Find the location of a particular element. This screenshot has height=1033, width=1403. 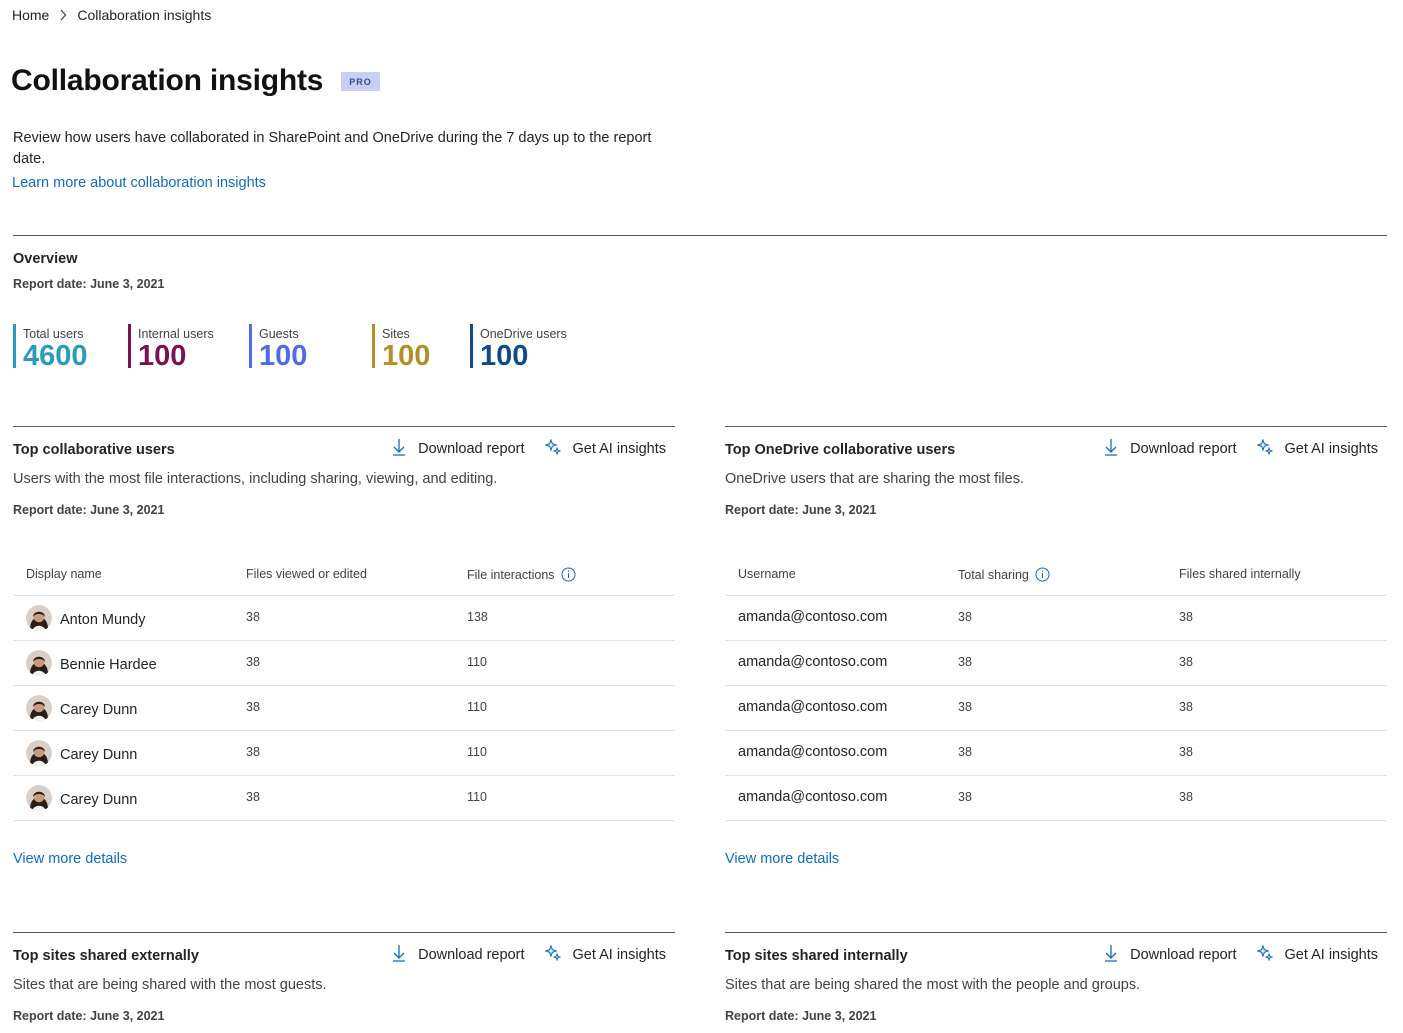

column-header: Files viewed or edited is located at coordinates (306, 574).